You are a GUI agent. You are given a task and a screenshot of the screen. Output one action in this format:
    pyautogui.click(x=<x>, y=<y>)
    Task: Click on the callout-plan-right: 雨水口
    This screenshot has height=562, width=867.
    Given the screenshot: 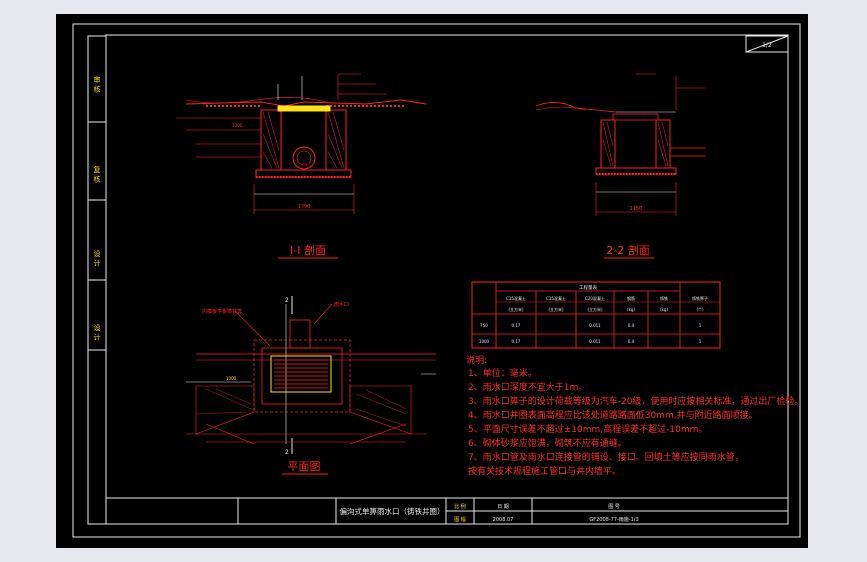 What is the action you would take?
    pyautogui.click(x=341, y=304)
    